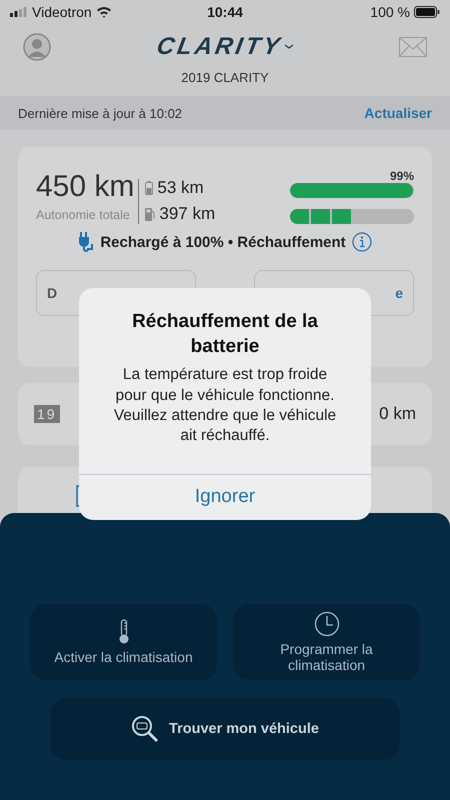 This screenshot has height=800, width=450. Describe the element at coordinates (225, 334) in the screenshot. I see `alert-title: Réchauffement de la batterie` at that location.